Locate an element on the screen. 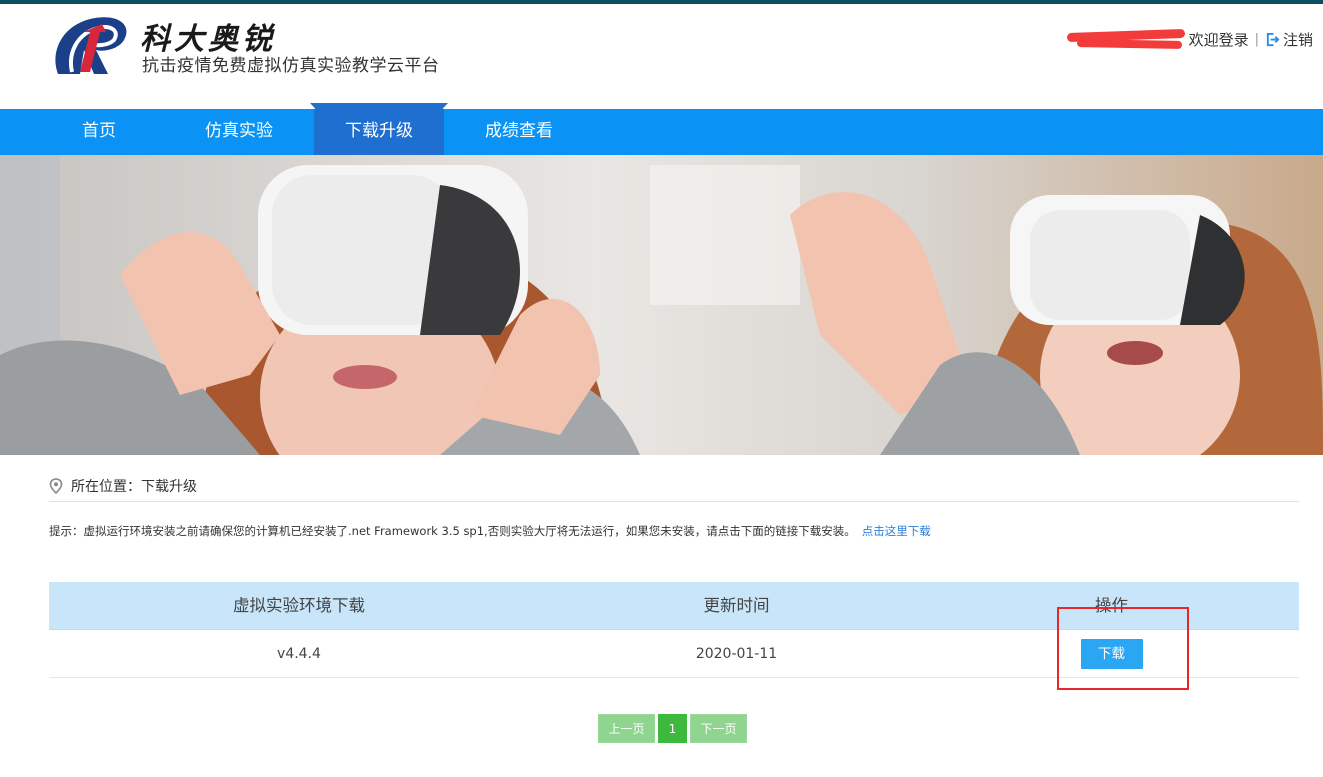 Image resolution: width=1323 pixels, height=777 pixels. location-pin-icon is located at coordinates (56, 485).